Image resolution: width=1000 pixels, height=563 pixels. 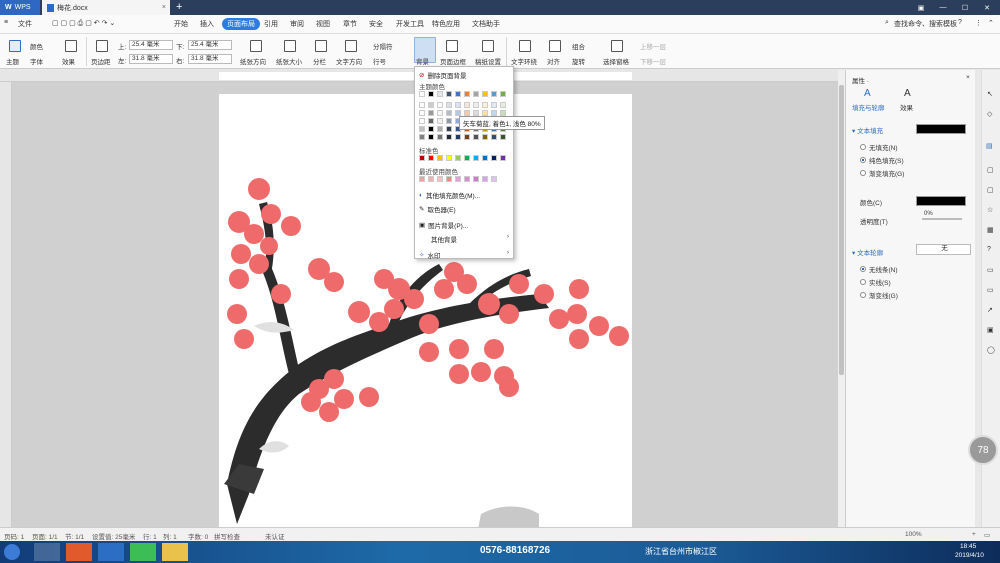 What do you see at coordinates (578, 61) in the screenshot?
I see `rotate-button: 旋转` at bounding box center [578, 61].